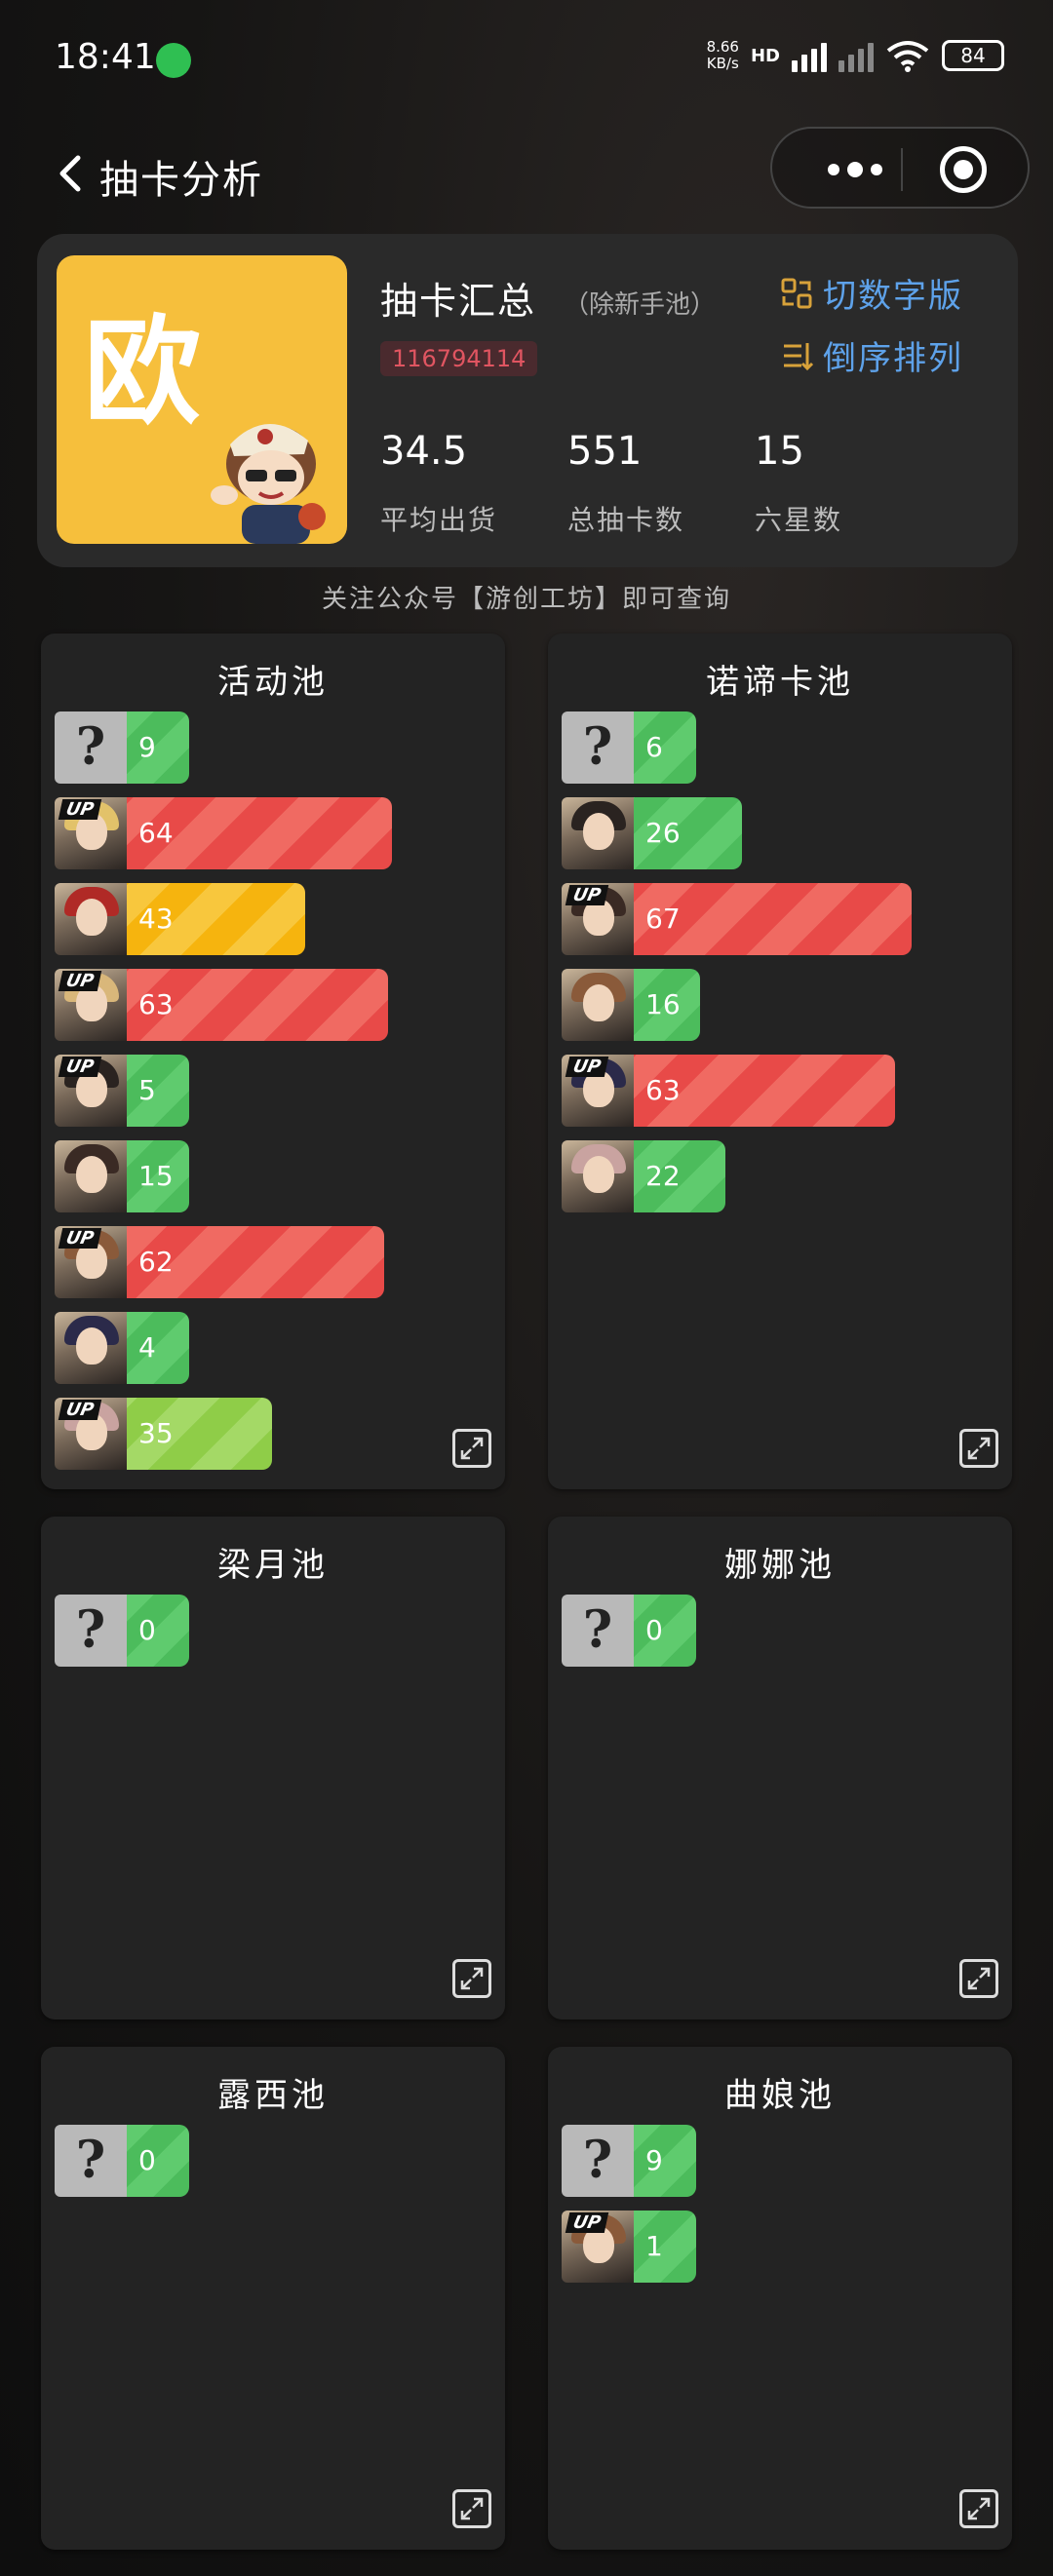 This screenshot has width=1053, height=2576. Describe the element at coordinates (799, 520) in the screenshot. I see `stat-six-star-label: 六星数` at that location.